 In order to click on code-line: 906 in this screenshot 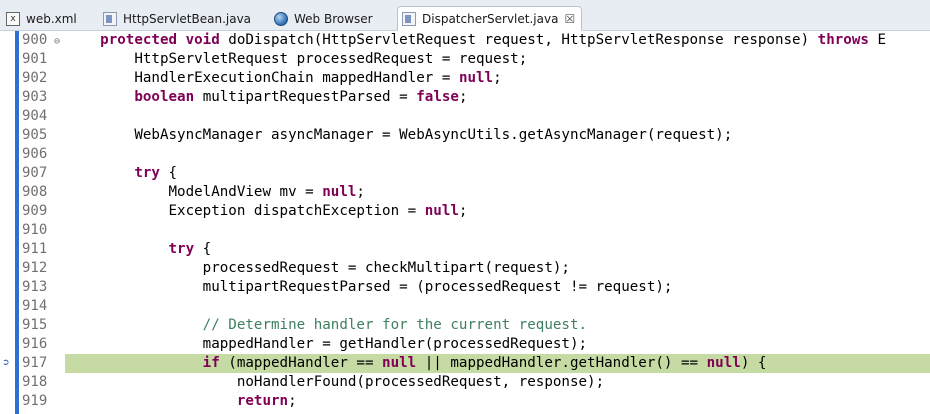, I will do `click(465, 154)`.